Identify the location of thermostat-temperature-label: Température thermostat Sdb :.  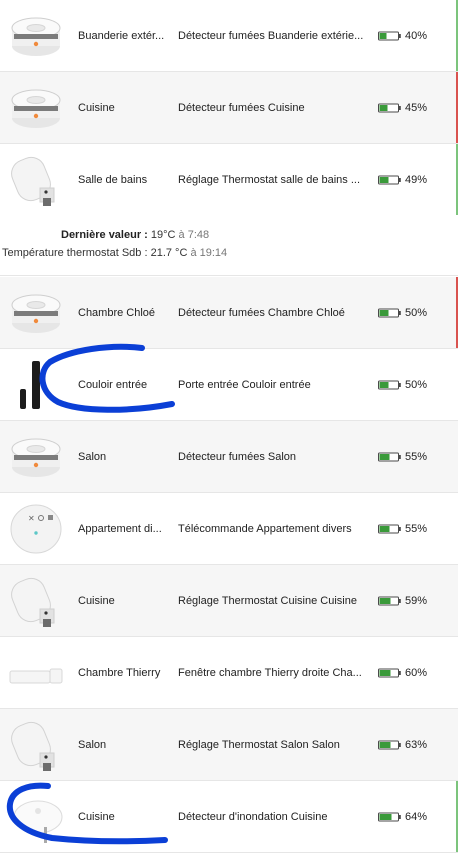
(75, 253).